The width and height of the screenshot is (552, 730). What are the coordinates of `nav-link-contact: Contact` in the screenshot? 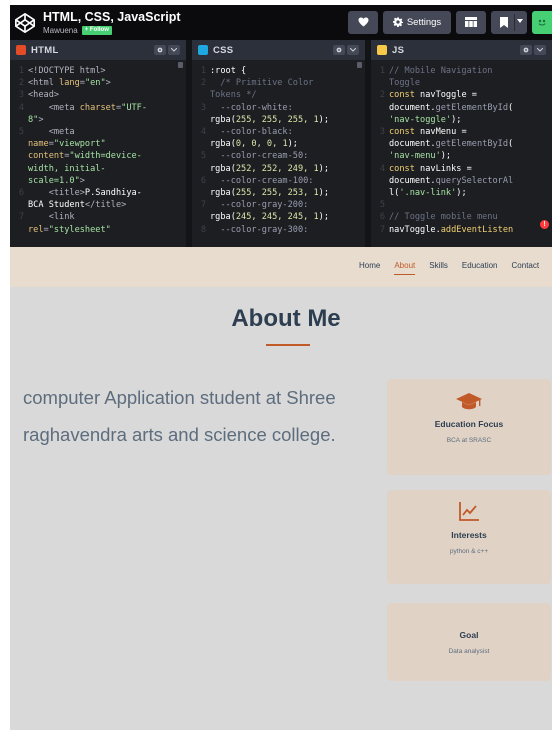 It's located at (526, 265).